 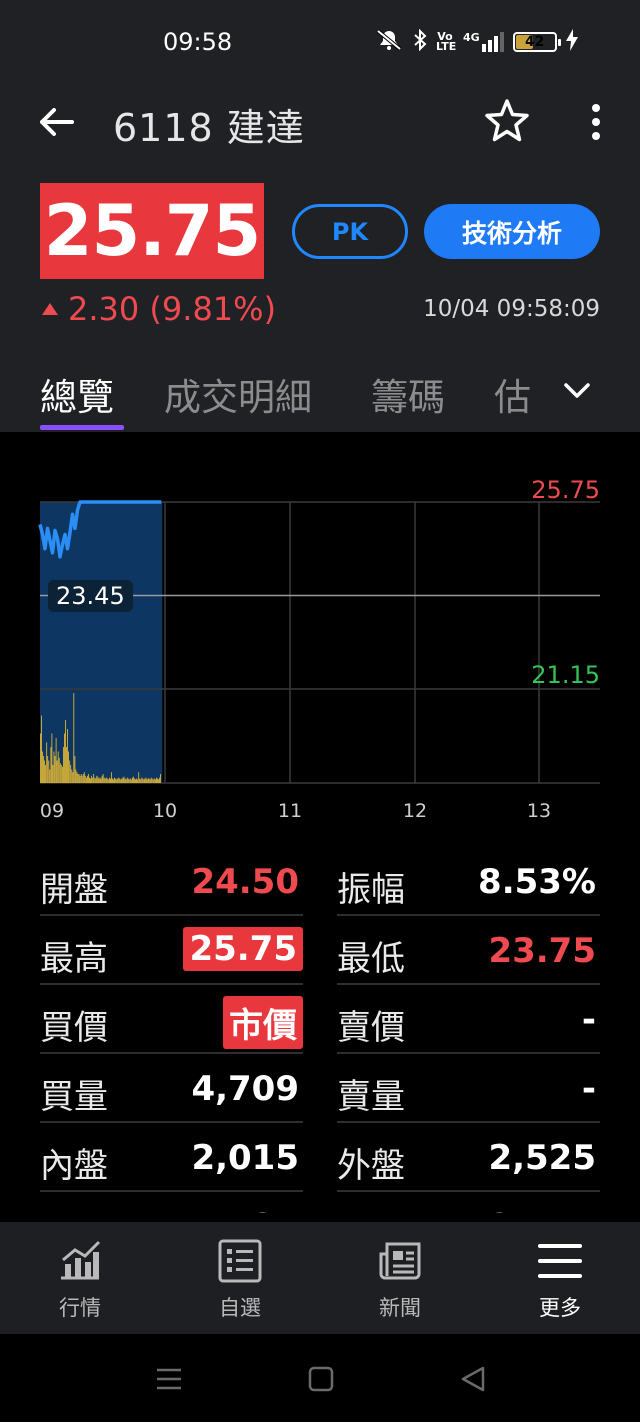 I want to click on x-tick-label: 12, so click(x=415, y=811).